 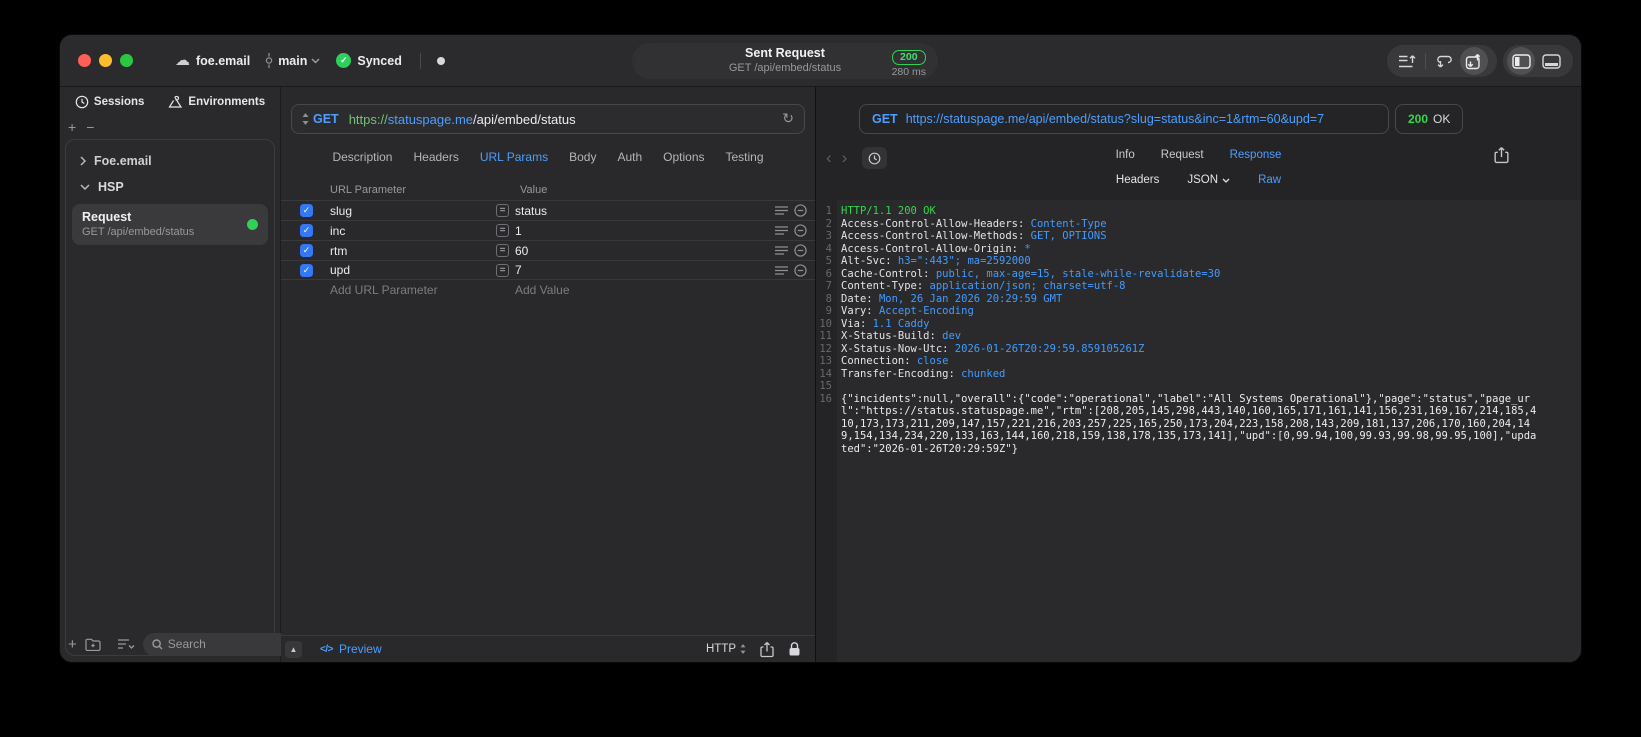 What do you see at coordinates (170, 187) in the screenshot?
I see `tree-group-hsp: HSP` at bounding box center [170, 187].